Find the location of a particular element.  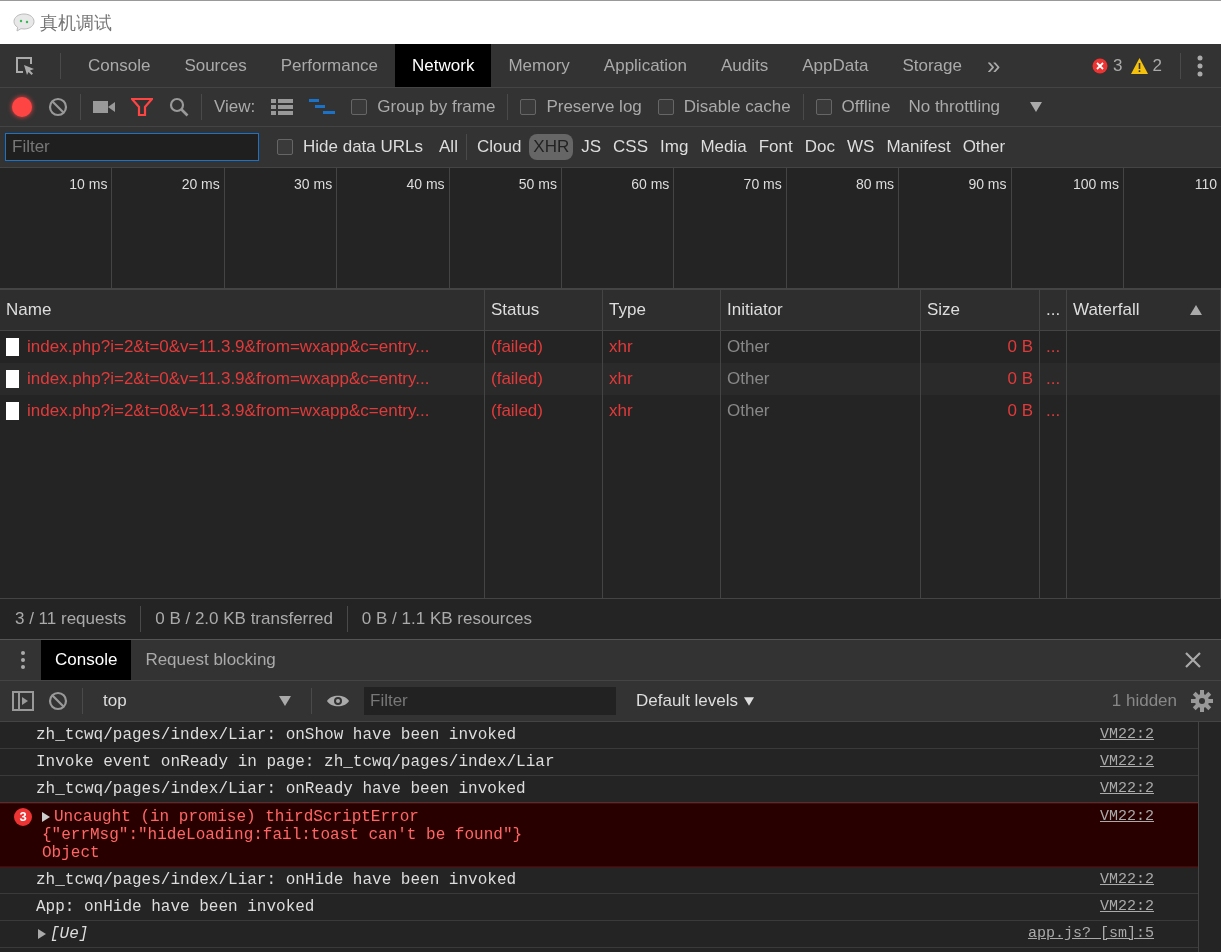

object-preview: [Ue] is located at coordinates (69, 934).